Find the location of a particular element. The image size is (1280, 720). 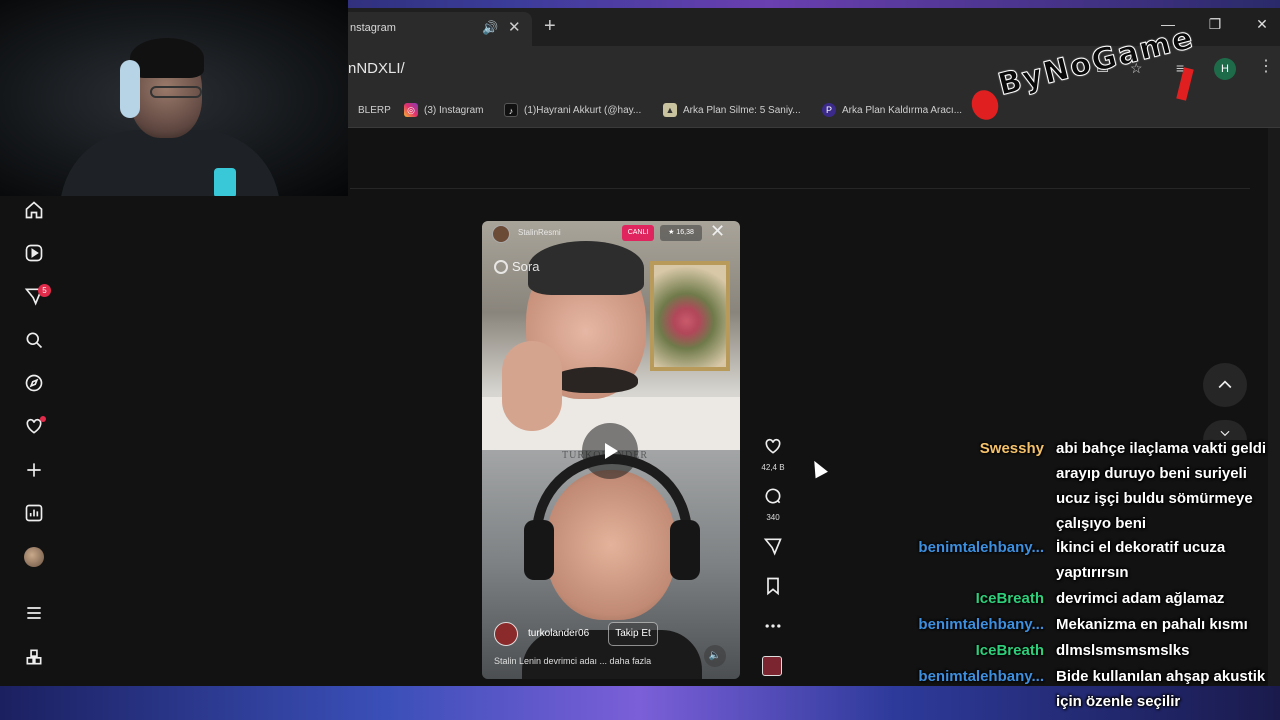

video-figure-hair is located at coordinates (586, 268).